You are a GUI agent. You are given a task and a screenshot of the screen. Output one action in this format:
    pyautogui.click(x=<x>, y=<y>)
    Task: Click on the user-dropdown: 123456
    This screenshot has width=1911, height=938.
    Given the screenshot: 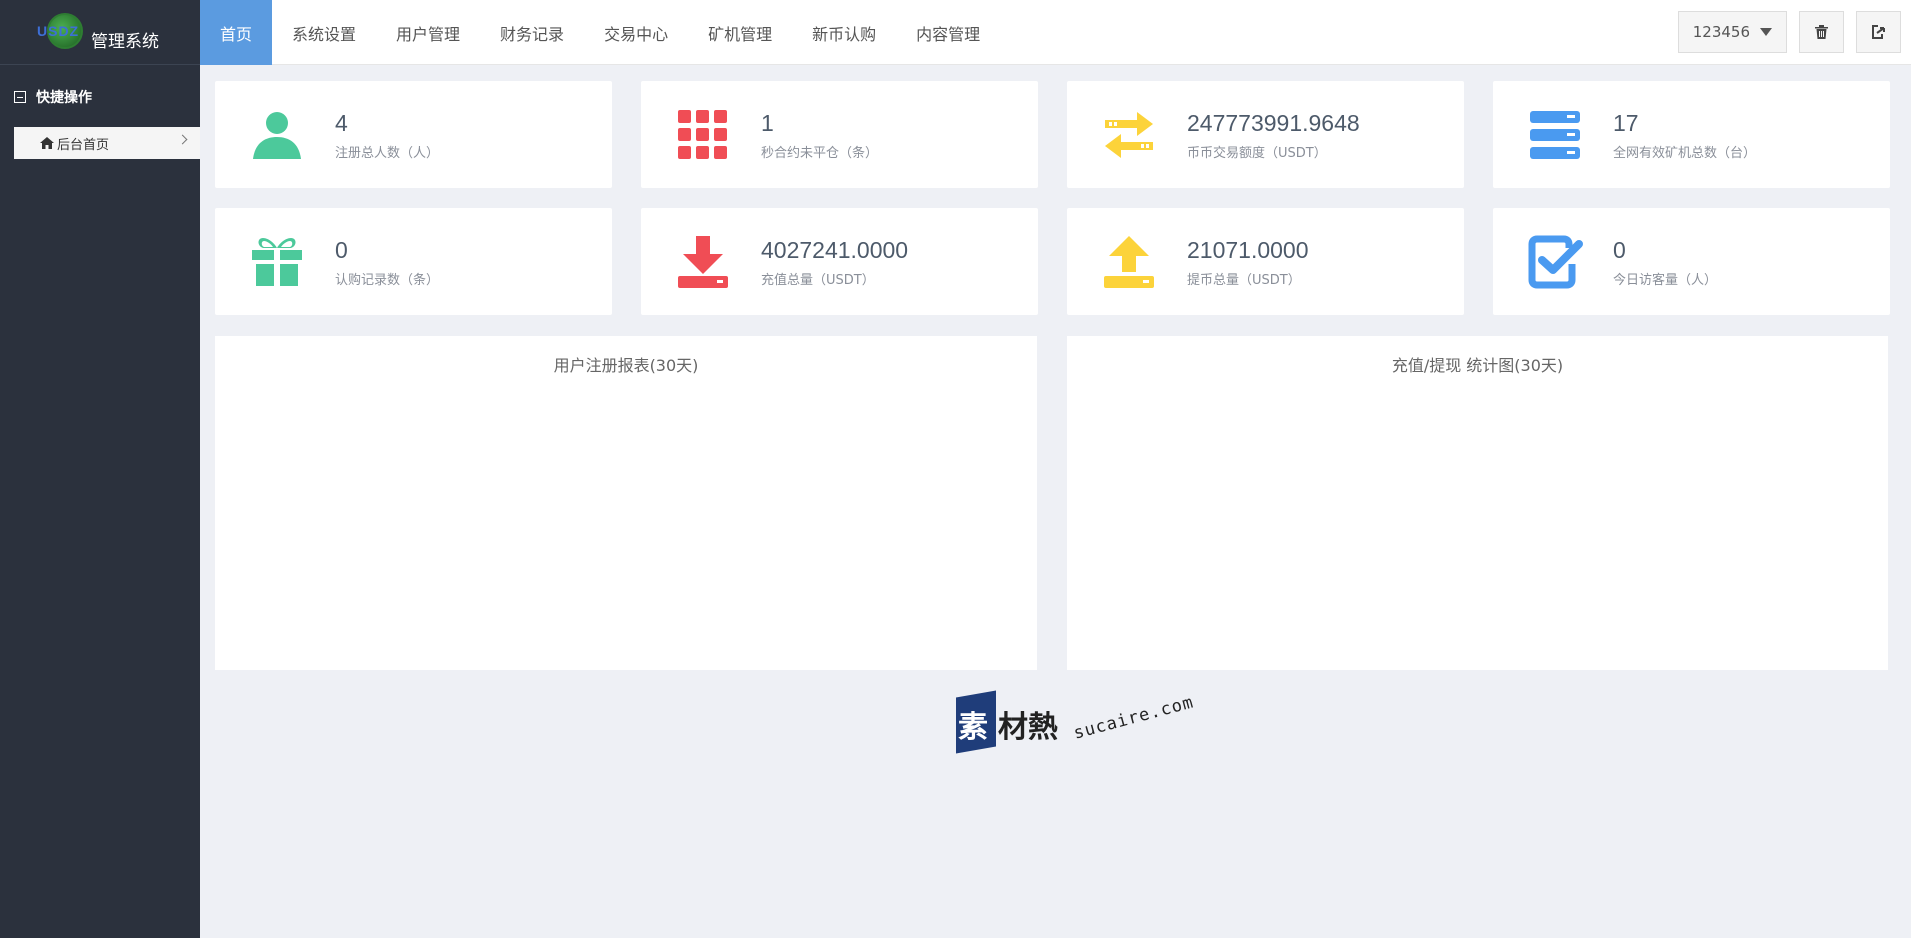 What is the action you would take?
    pyautogui.click(x=1732, y=32)
    